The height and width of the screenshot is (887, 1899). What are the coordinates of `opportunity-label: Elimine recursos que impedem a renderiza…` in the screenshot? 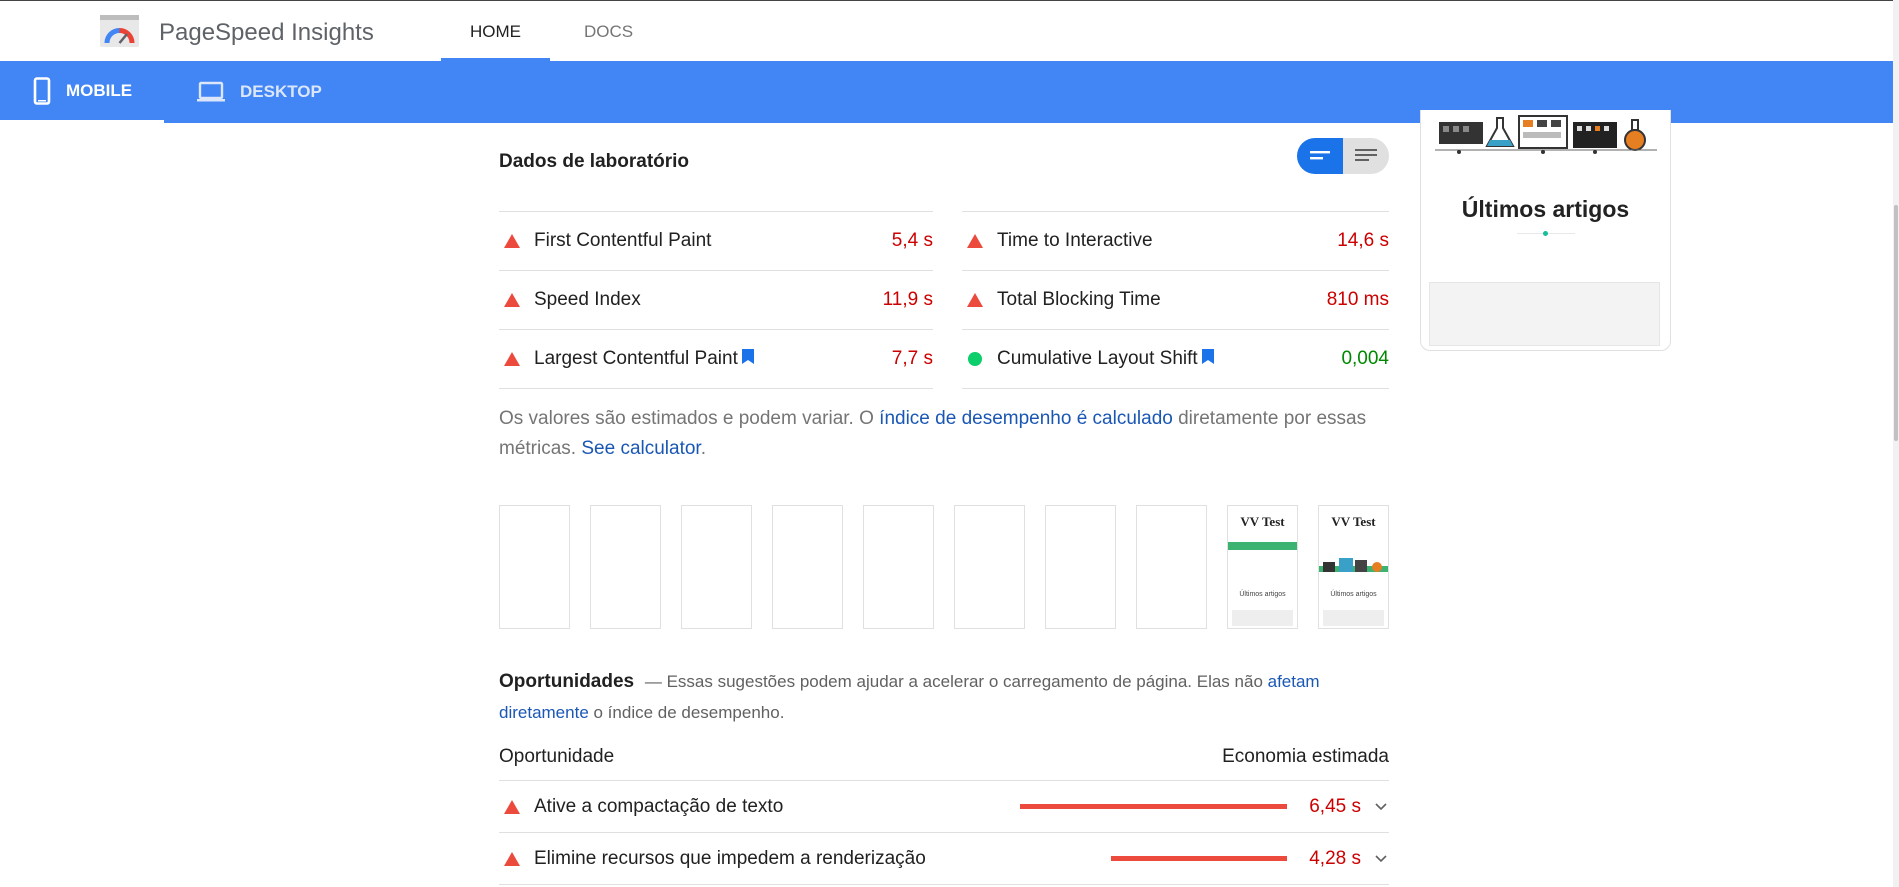 It's located at (730, 858).